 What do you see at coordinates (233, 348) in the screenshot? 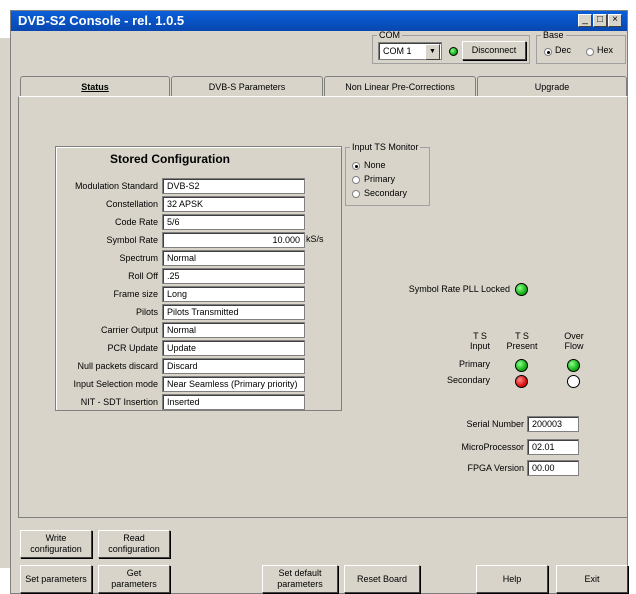
I see `config-value-field: Update` at bounding box center [233, 348].